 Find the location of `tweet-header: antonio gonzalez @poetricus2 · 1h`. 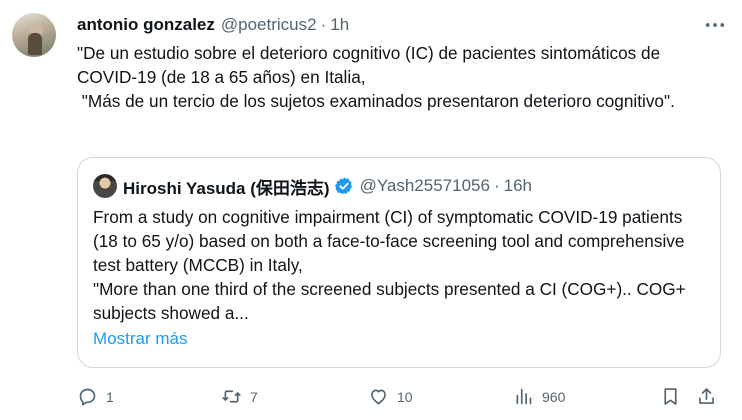

tweet-header: antonio gonzalez @poetricus2 · 1h is located at coordinates (213, 25).